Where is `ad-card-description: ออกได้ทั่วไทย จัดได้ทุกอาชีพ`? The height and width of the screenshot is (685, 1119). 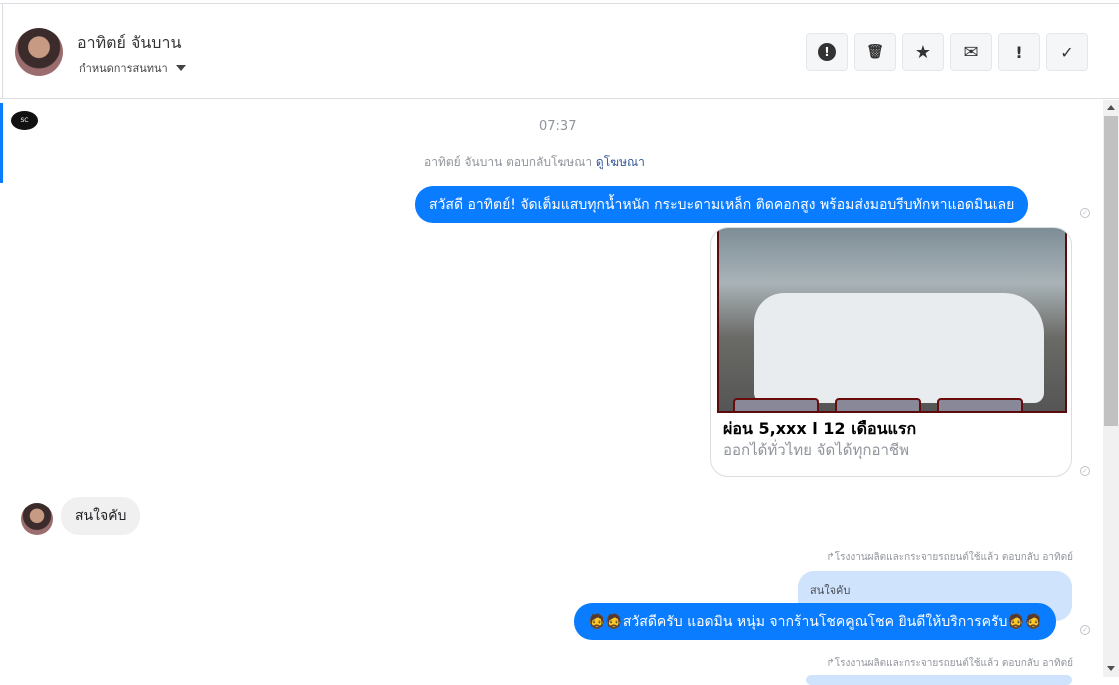 ad-card-description: ออกได้ทั่วไทย จัดได้ทุกอาชีพ is located at coordinates (816, 450).